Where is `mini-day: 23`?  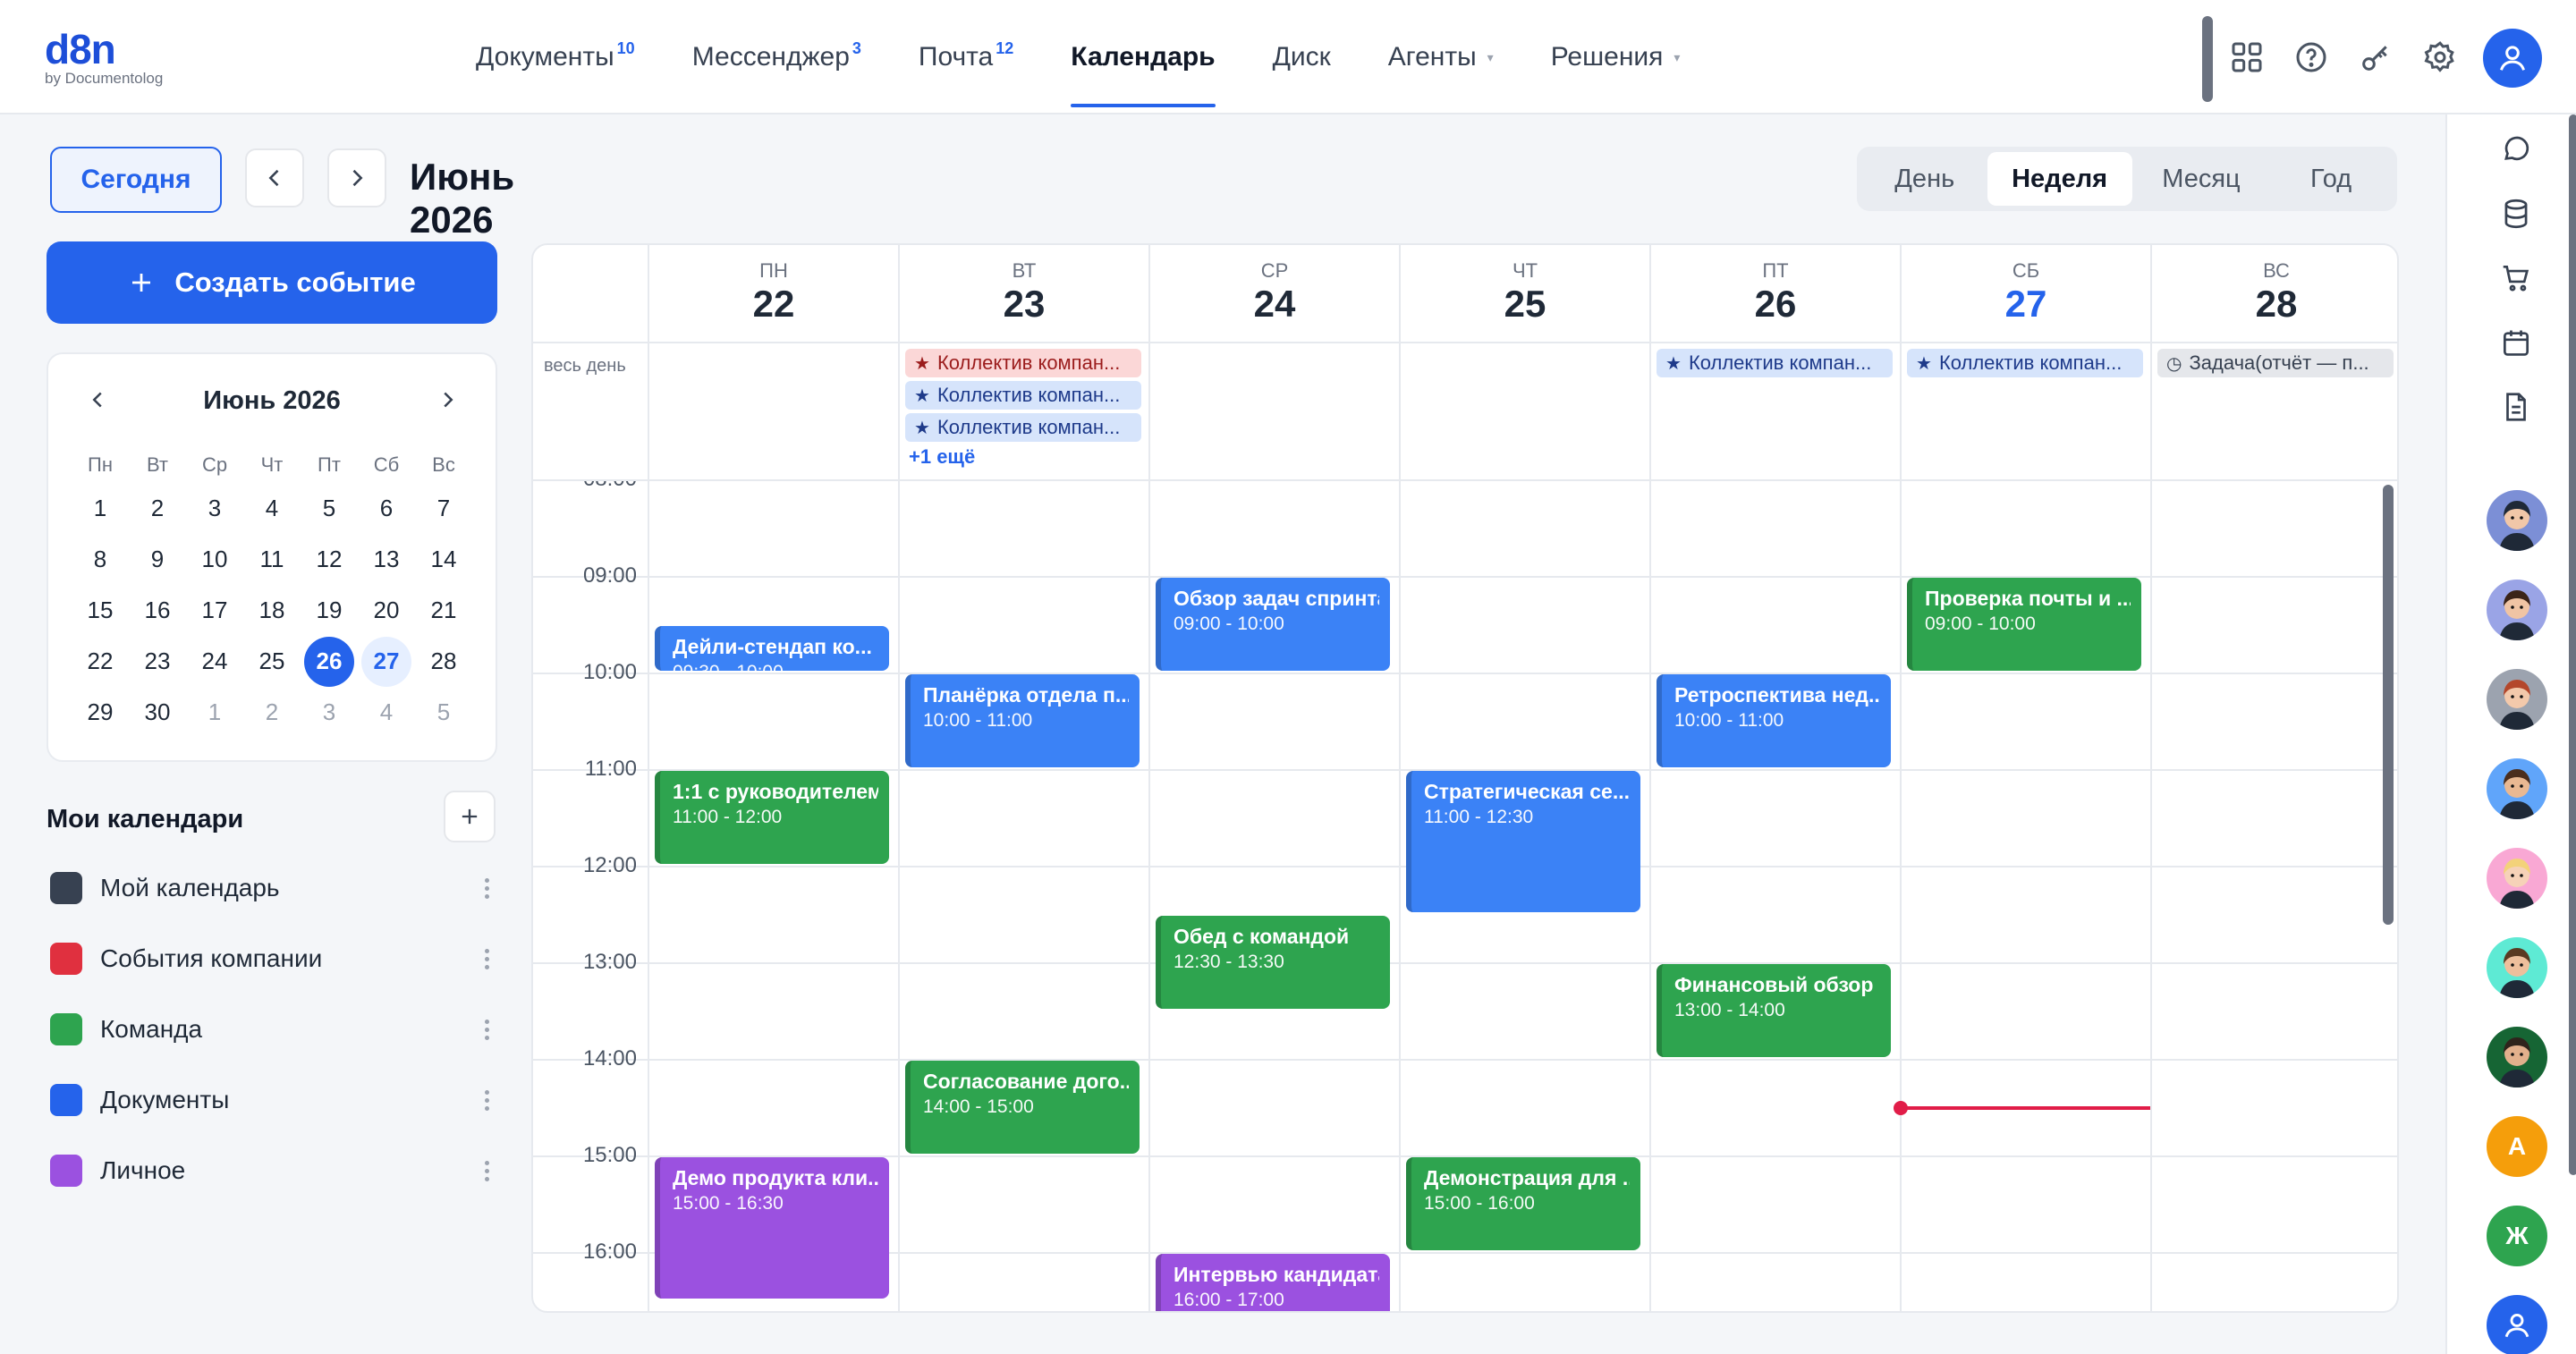
mini-day: 23 is located at coordinates (157, 662).